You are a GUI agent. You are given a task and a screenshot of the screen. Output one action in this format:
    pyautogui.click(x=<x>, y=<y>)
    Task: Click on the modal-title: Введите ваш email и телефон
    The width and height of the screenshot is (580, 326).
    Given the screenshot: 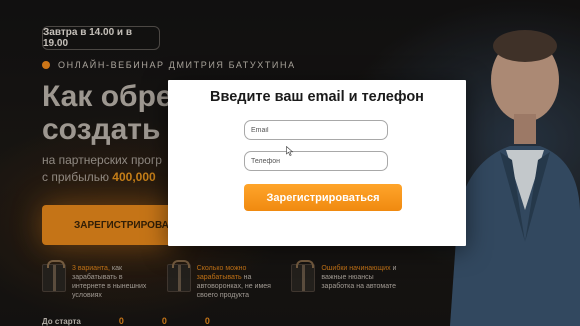 What is the action you would take?
    pyautogui.click(x=317, y=97)
    